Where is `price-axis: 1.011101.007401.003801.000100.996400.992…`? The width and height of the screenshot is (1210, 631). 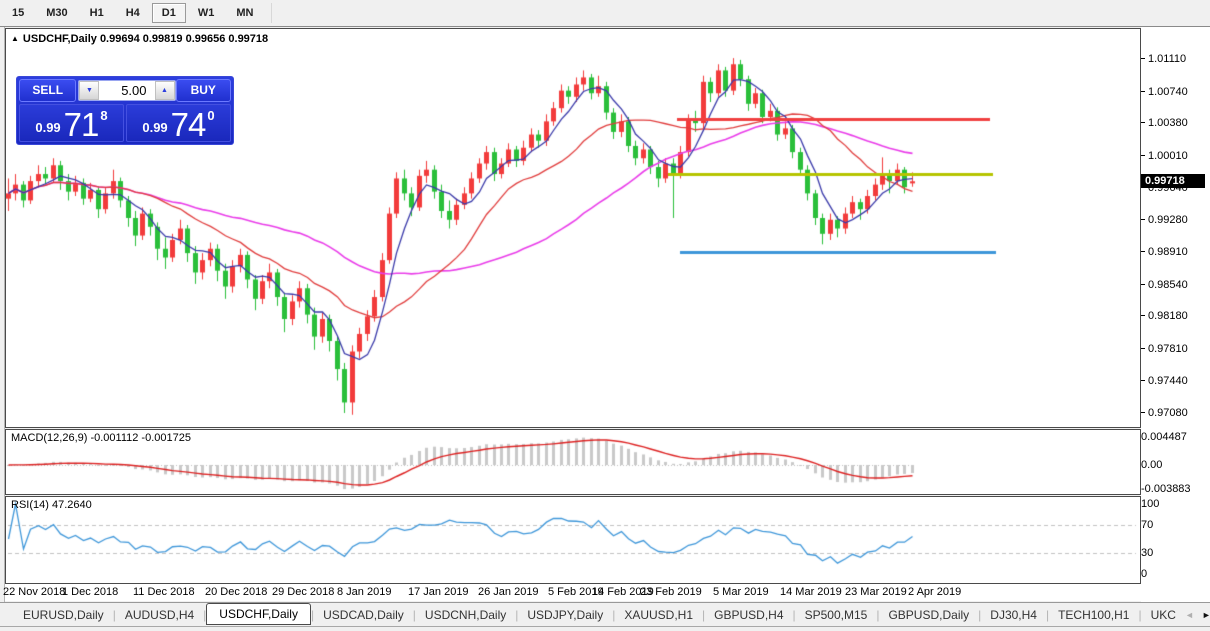
price-axis: 1.011101.007401.003801.000100.996400.992… is located at coordinates (1175, 314).